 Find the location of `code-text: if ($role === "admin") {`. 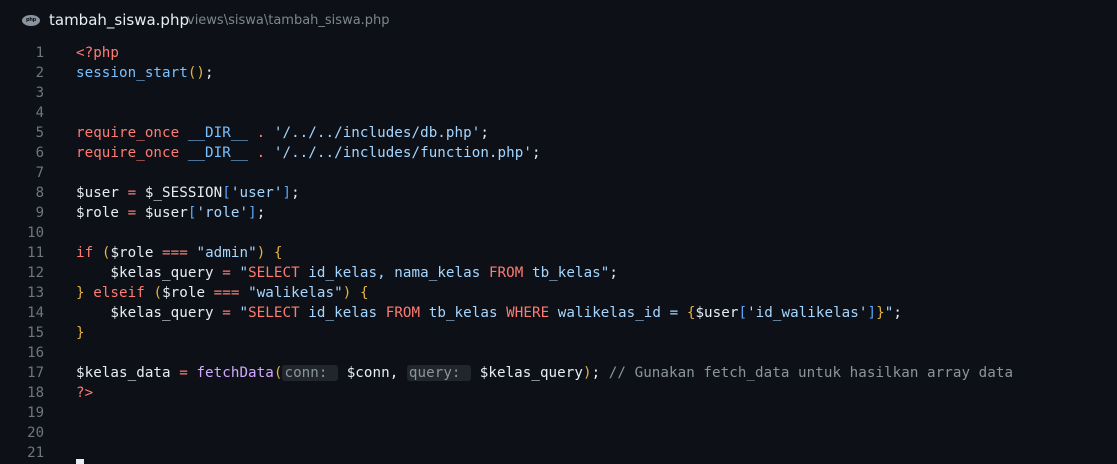

code-text: if ($role === "admin") { is located at coordinates (179, 253).